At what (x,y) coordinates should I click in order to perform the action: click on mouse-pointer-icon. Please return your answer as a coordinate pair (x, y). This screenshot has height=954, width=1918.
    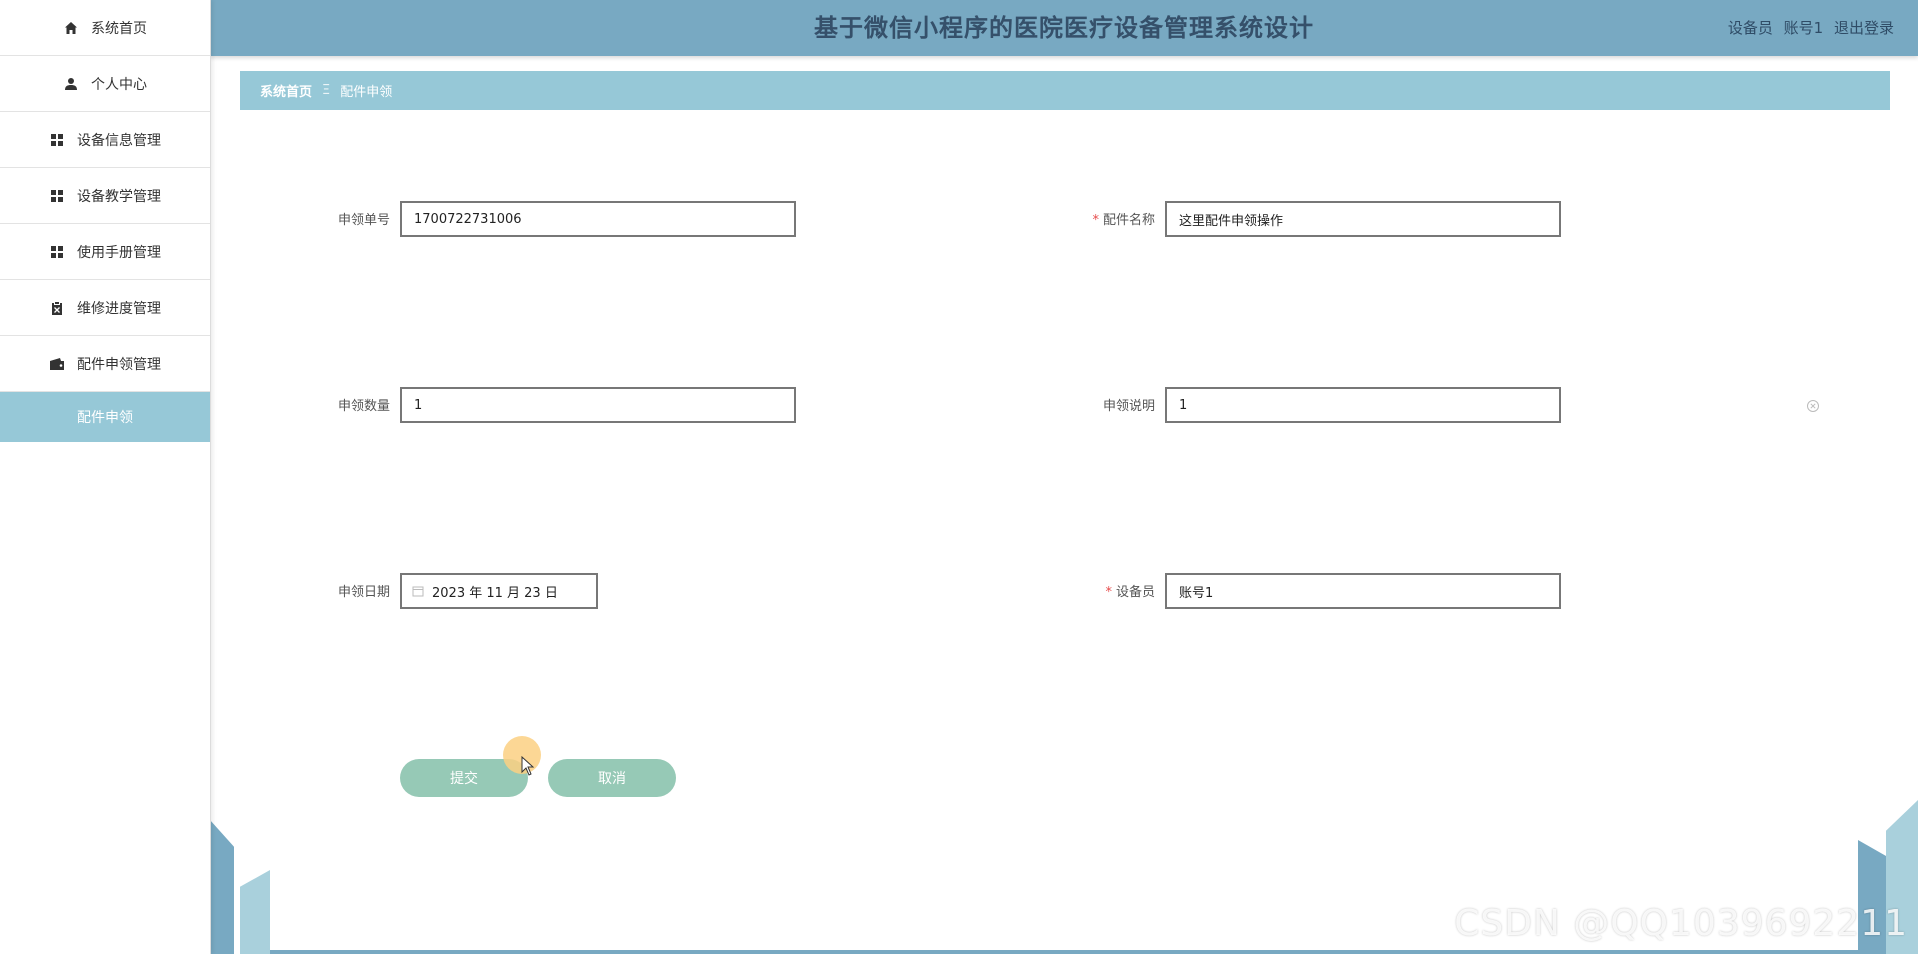
    Looking at the image, I should click on (528, 765).